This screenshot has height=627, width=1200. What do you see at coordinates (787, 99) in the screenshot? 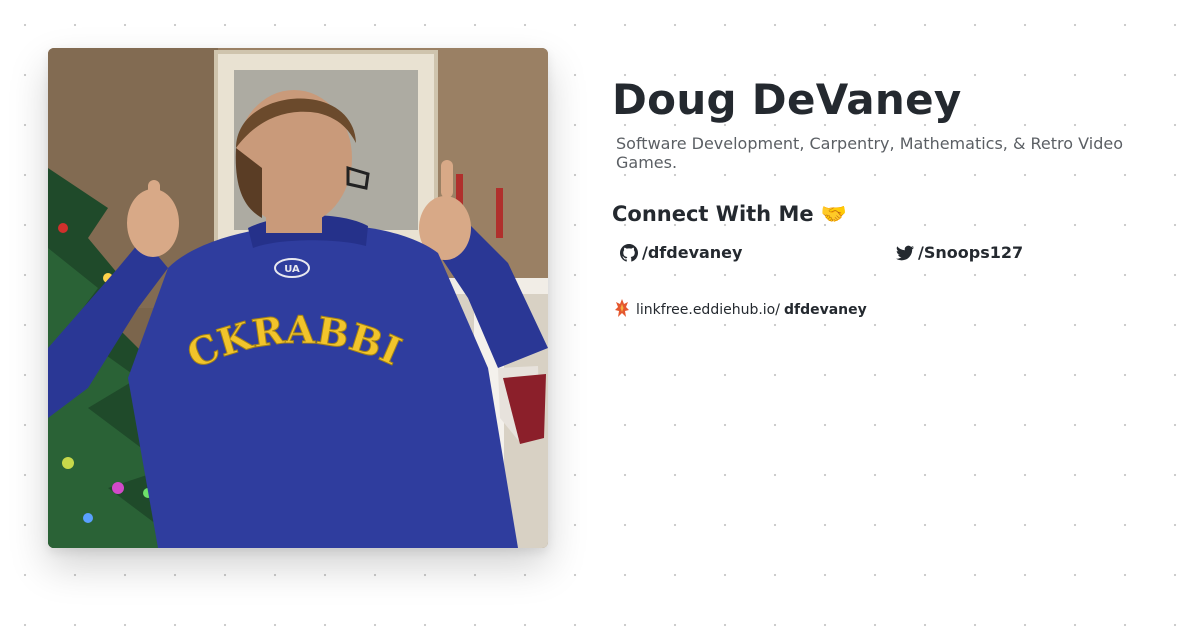
I see `profile-name: Doug DeVaney` at bounding box center [787, 99].